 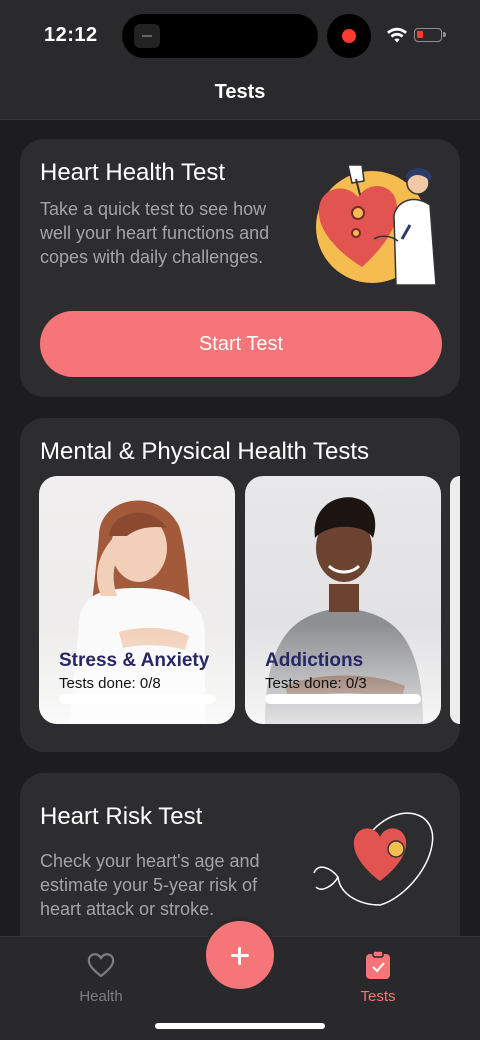 I want to click on tile-done-count: Tests done: 0/8, so click(x=110, y=683).